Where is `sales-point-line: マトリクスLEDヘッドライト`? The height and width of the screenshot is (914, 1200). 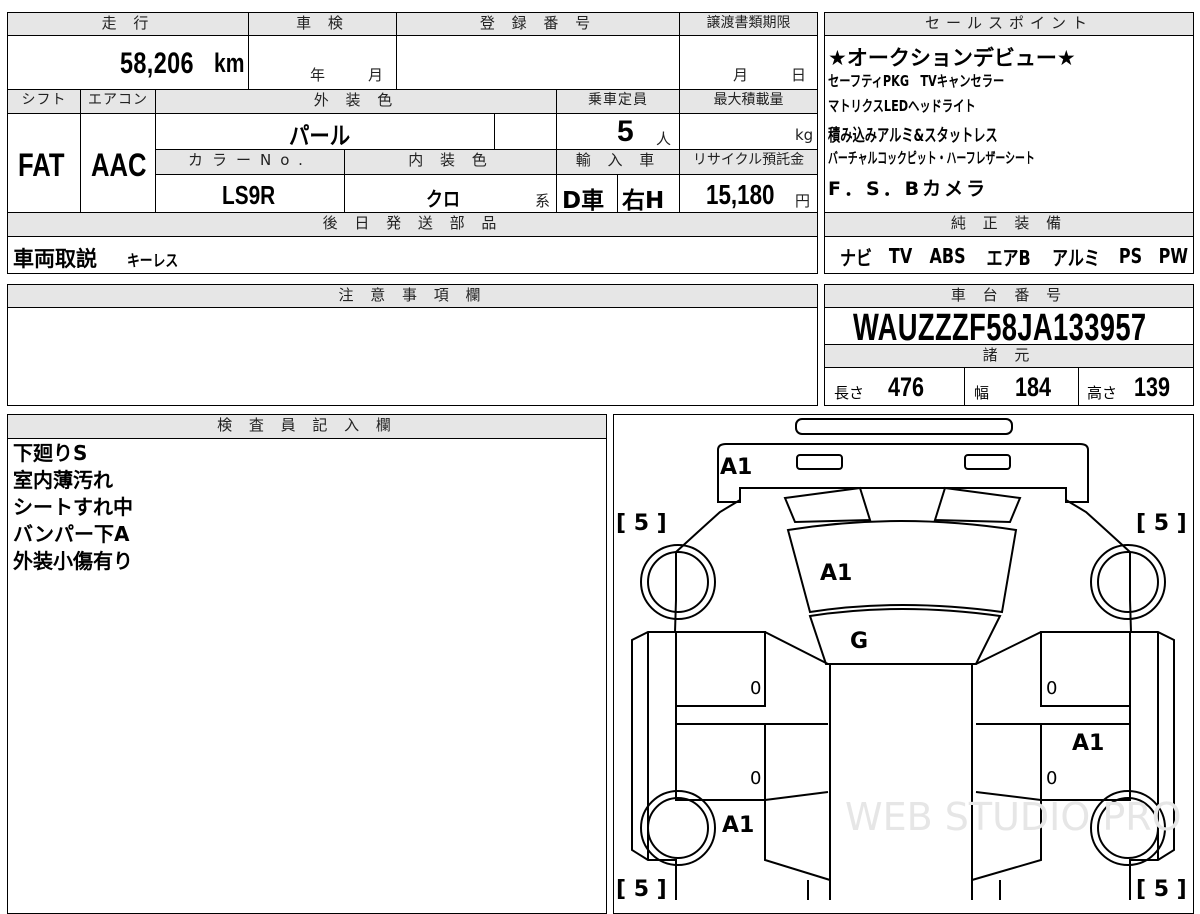 sales-point-line: マトリクスLEDヘッドライト is located at coordinates (902, 106).